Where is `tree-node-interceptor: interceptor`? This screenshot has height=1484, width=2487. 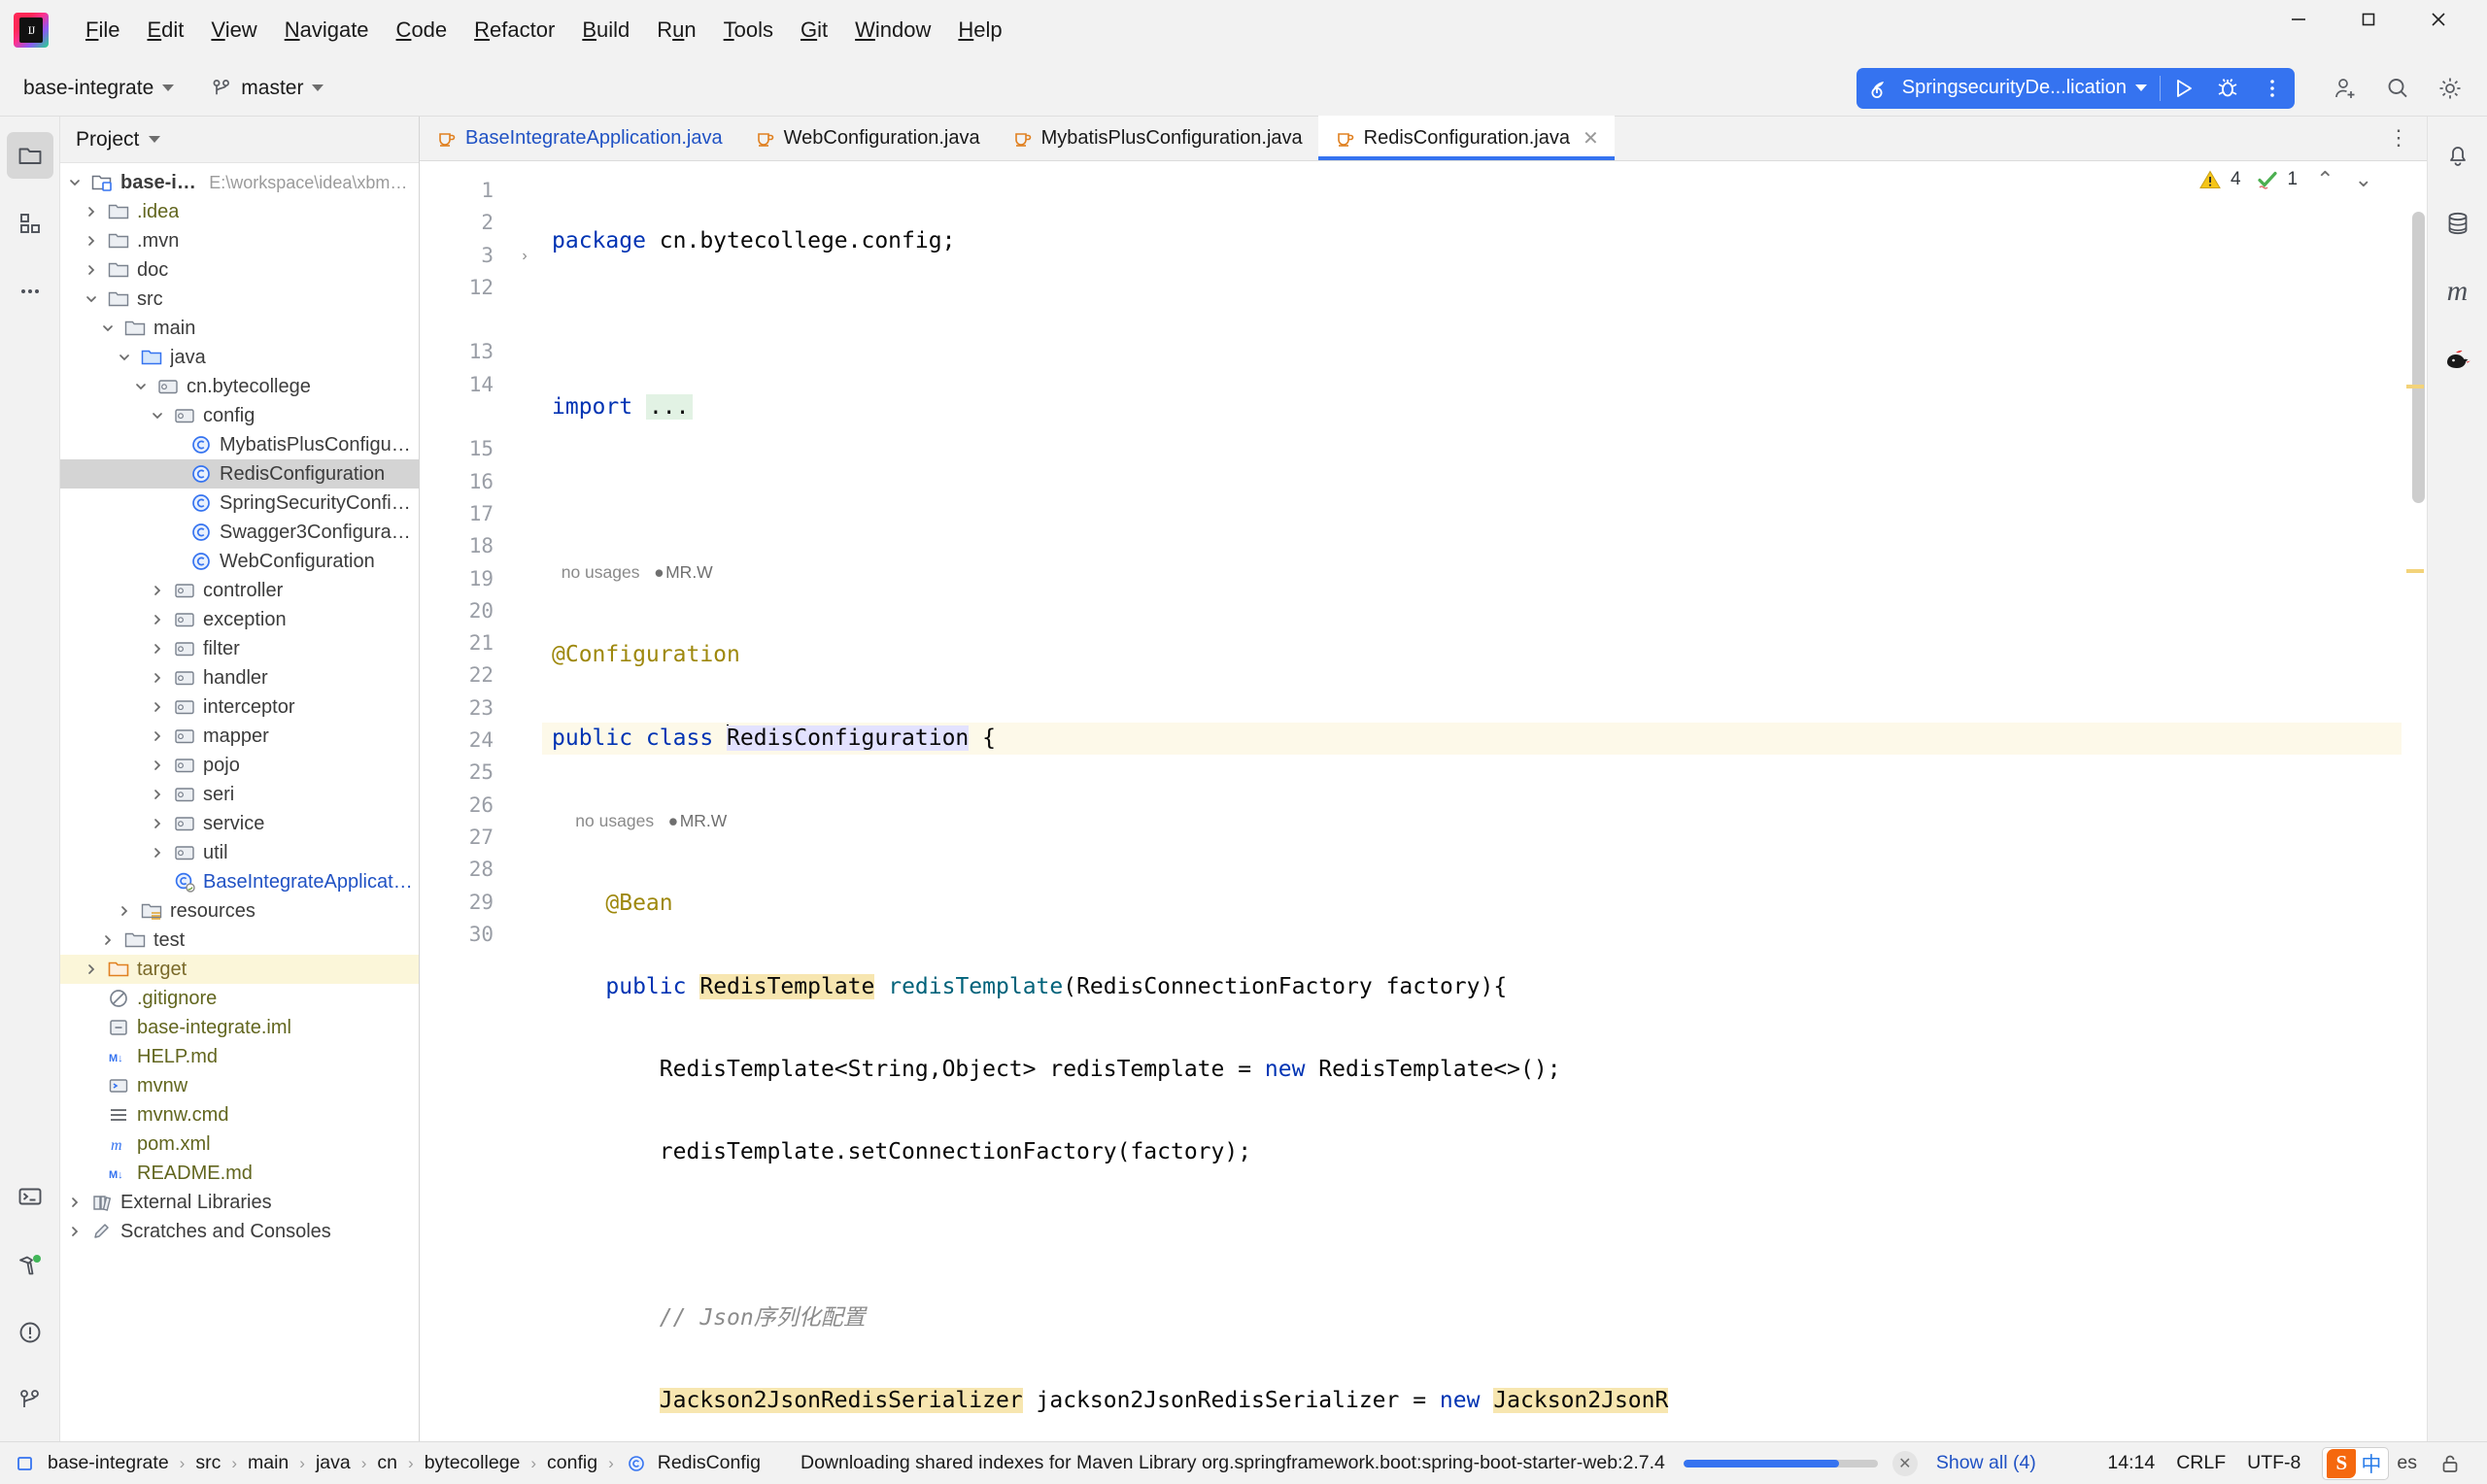
tree-node-interceptor: interceptor is located at coordinates (239, 707).